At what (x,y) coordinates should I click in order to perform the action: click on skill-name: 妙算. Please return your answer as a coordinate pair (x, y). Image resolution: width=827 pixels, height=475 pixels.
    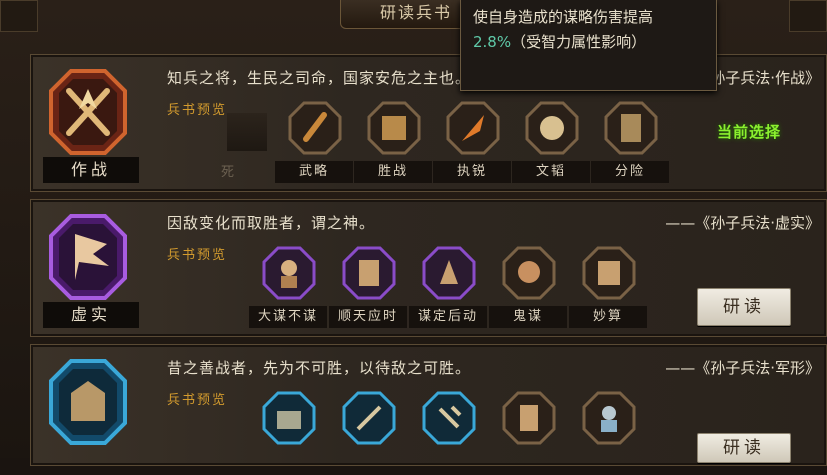
    Looking at the image, I should click on (608, 317).